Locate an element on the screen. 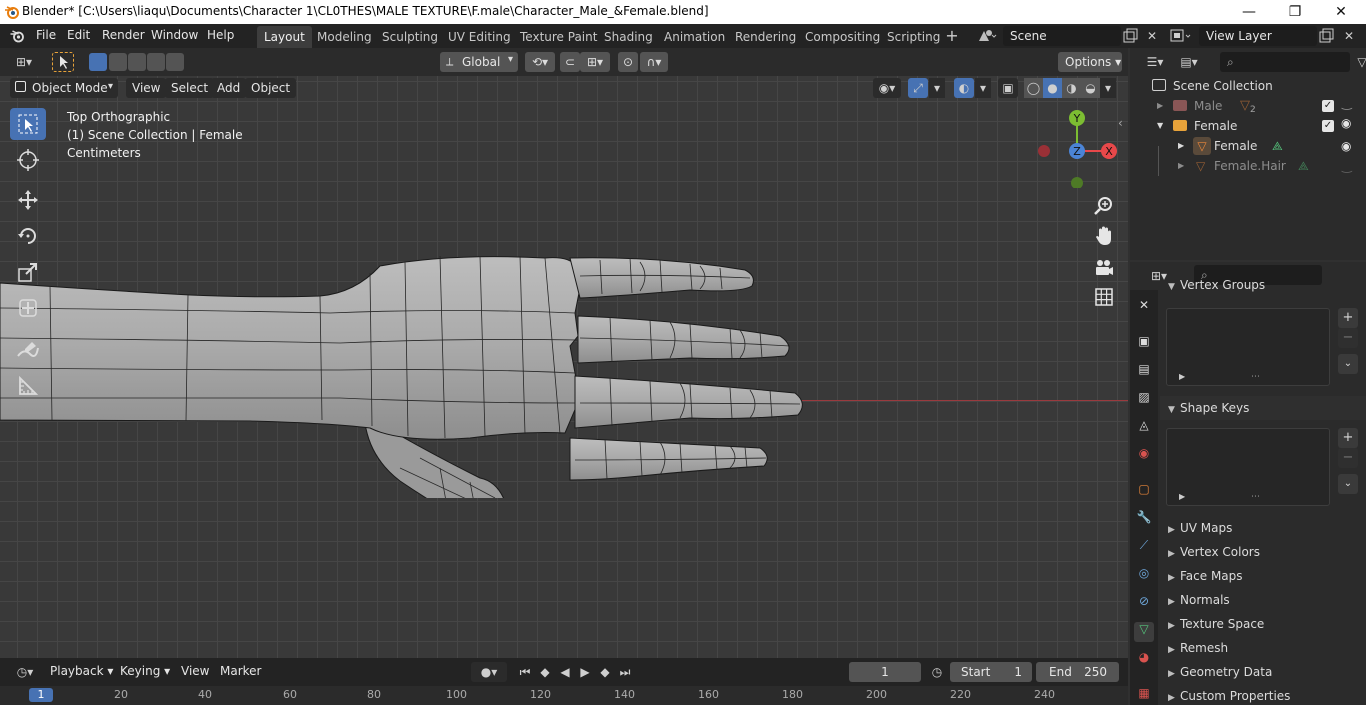 The width and height of the screenshot is (1366, 705). falloff-icon: ∩▾ is located at coordinates (654, 62).